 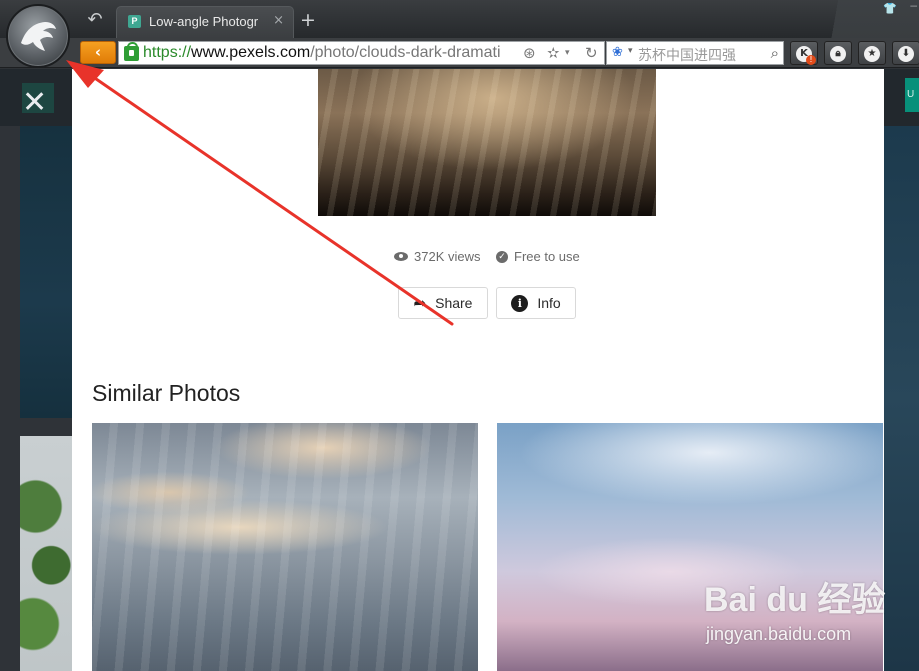 I want to click on tabbar-decoration, so click(x=864, y=19).